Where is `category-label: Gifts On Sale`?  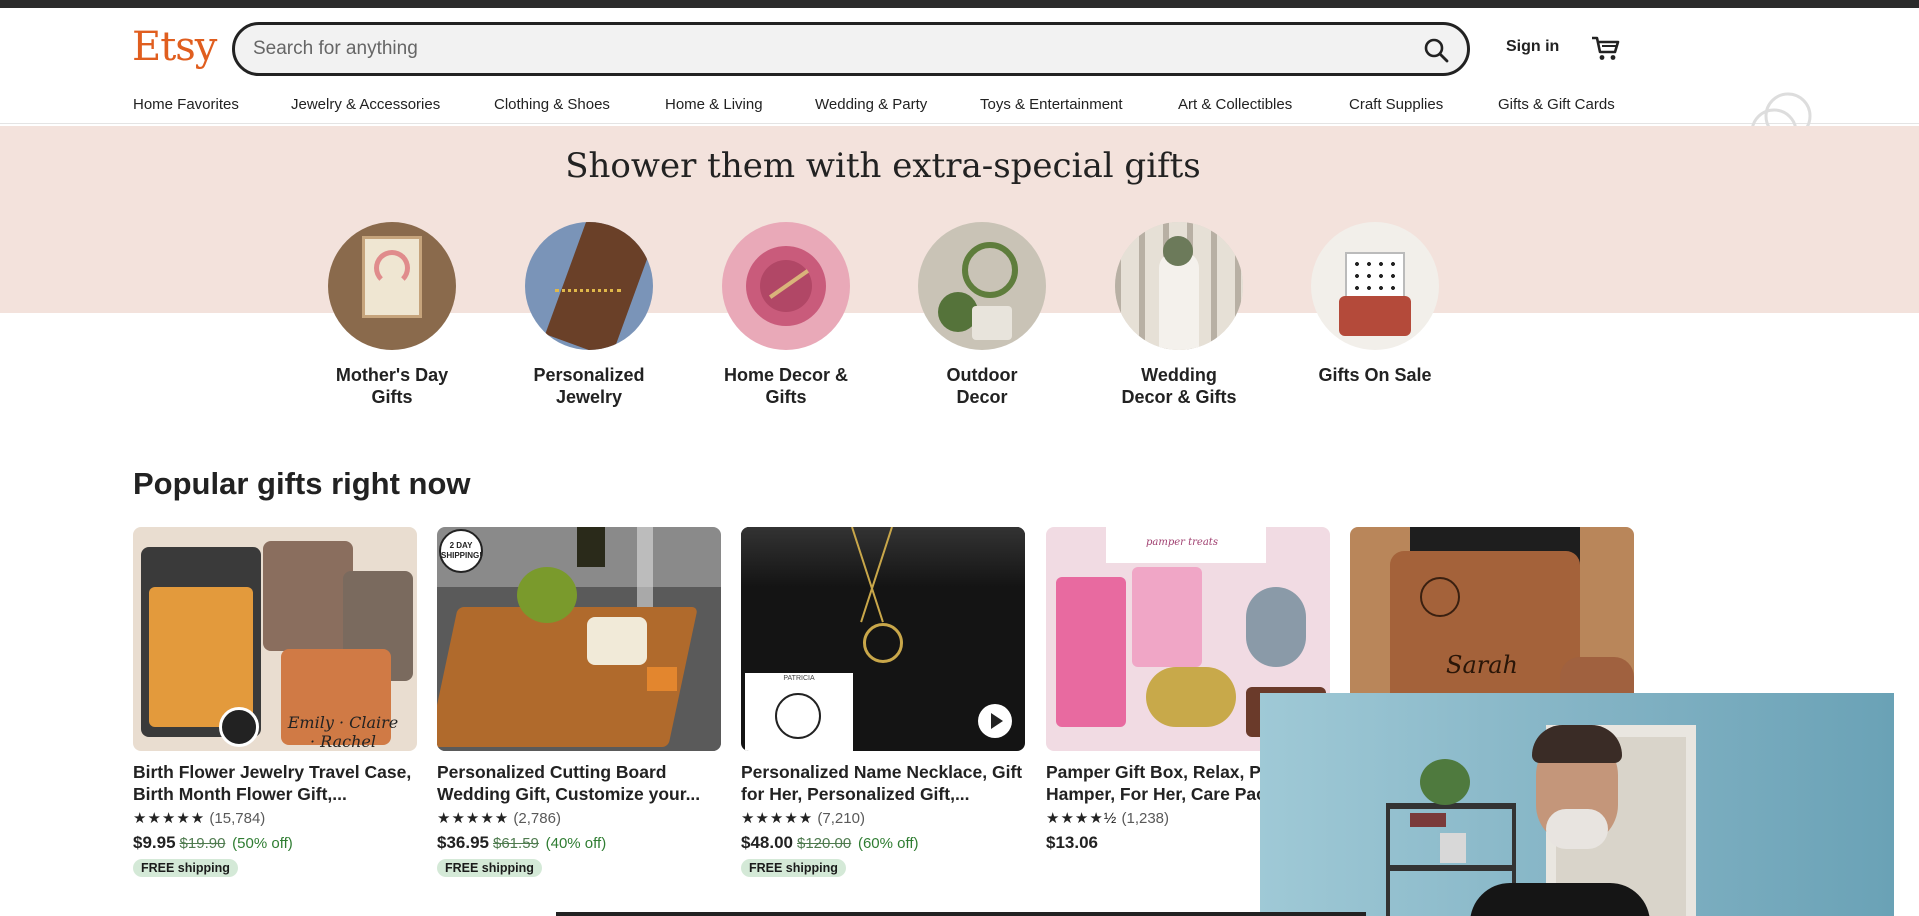 category-label: Gifts On Sale is located at coordinates (1375, 375).